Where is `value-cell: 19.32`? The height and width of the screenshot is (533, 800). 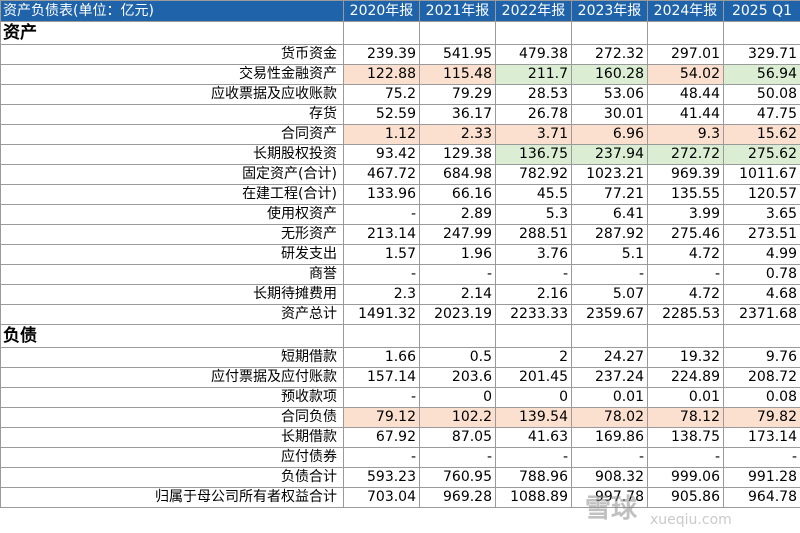
value-cell: 19.32 is located at coordinates (685, 357).